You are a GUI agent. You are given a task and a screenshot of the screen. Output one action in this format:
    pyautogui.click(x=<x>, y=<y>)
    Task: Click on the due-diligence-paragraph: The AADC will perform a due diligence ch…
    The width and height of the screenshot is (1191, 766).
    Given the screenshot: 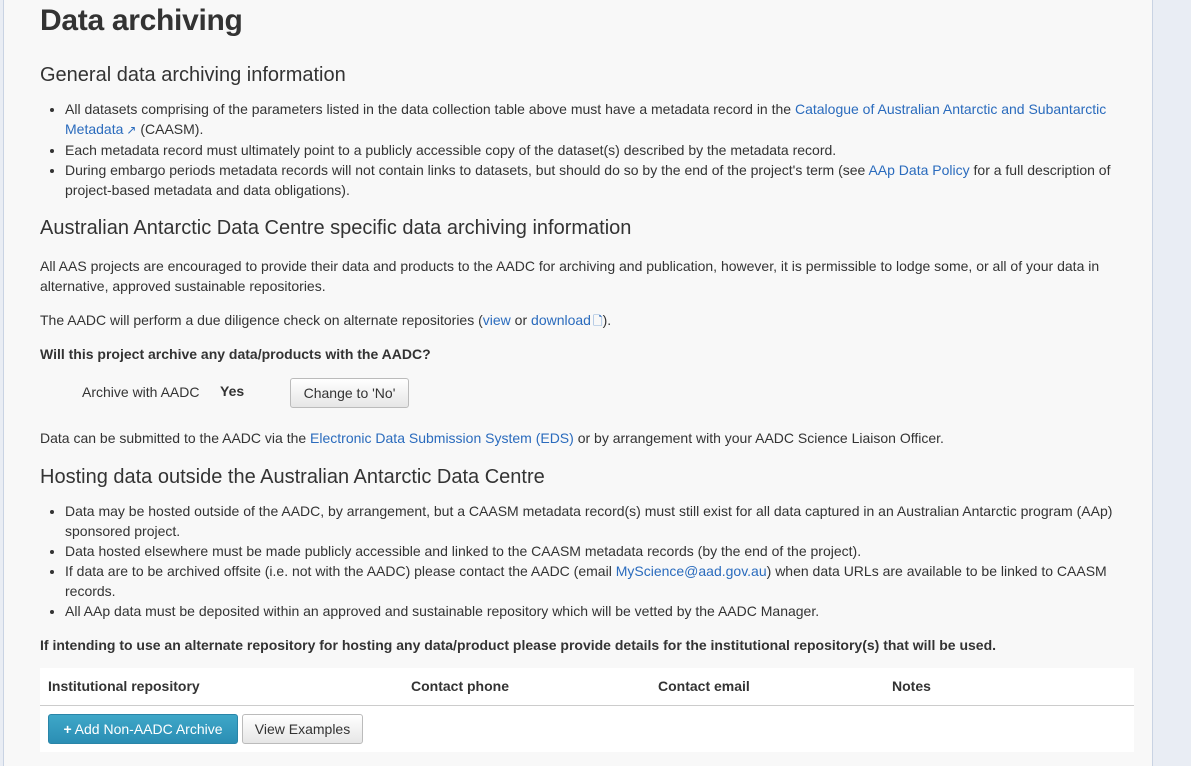 What is the action you would take?
    pyautogui.click(x=326, y=320)
    